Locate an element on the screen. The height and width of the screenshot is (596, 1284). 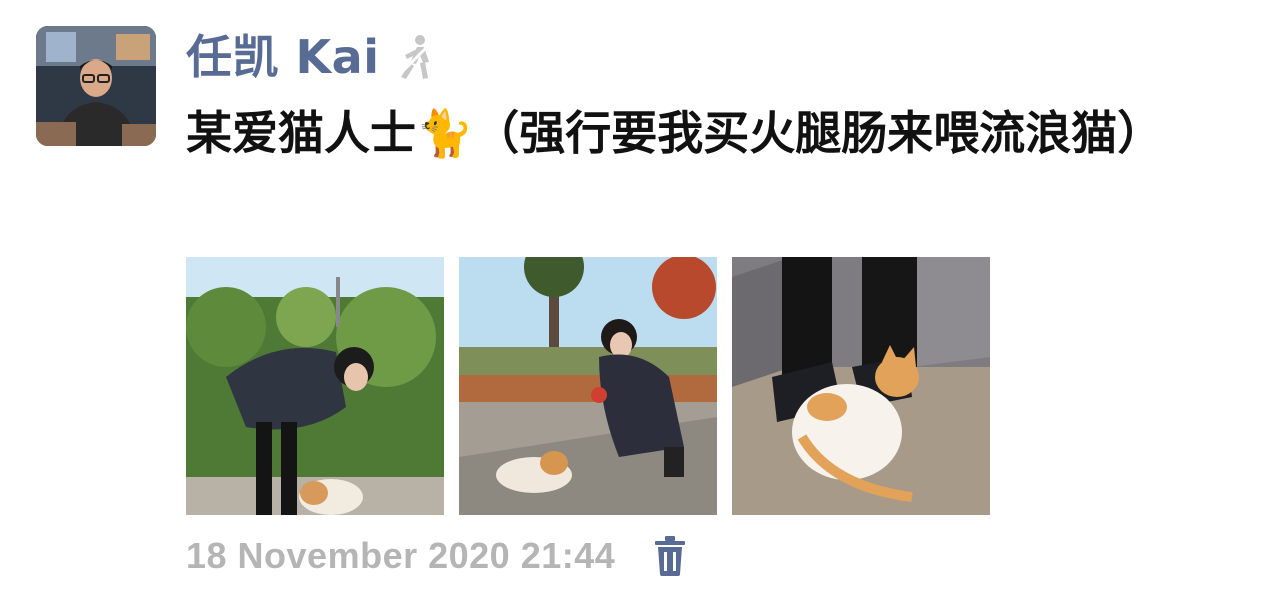
post-footer: 18 November 2020 21:44 is located at coordinates (436, 556).